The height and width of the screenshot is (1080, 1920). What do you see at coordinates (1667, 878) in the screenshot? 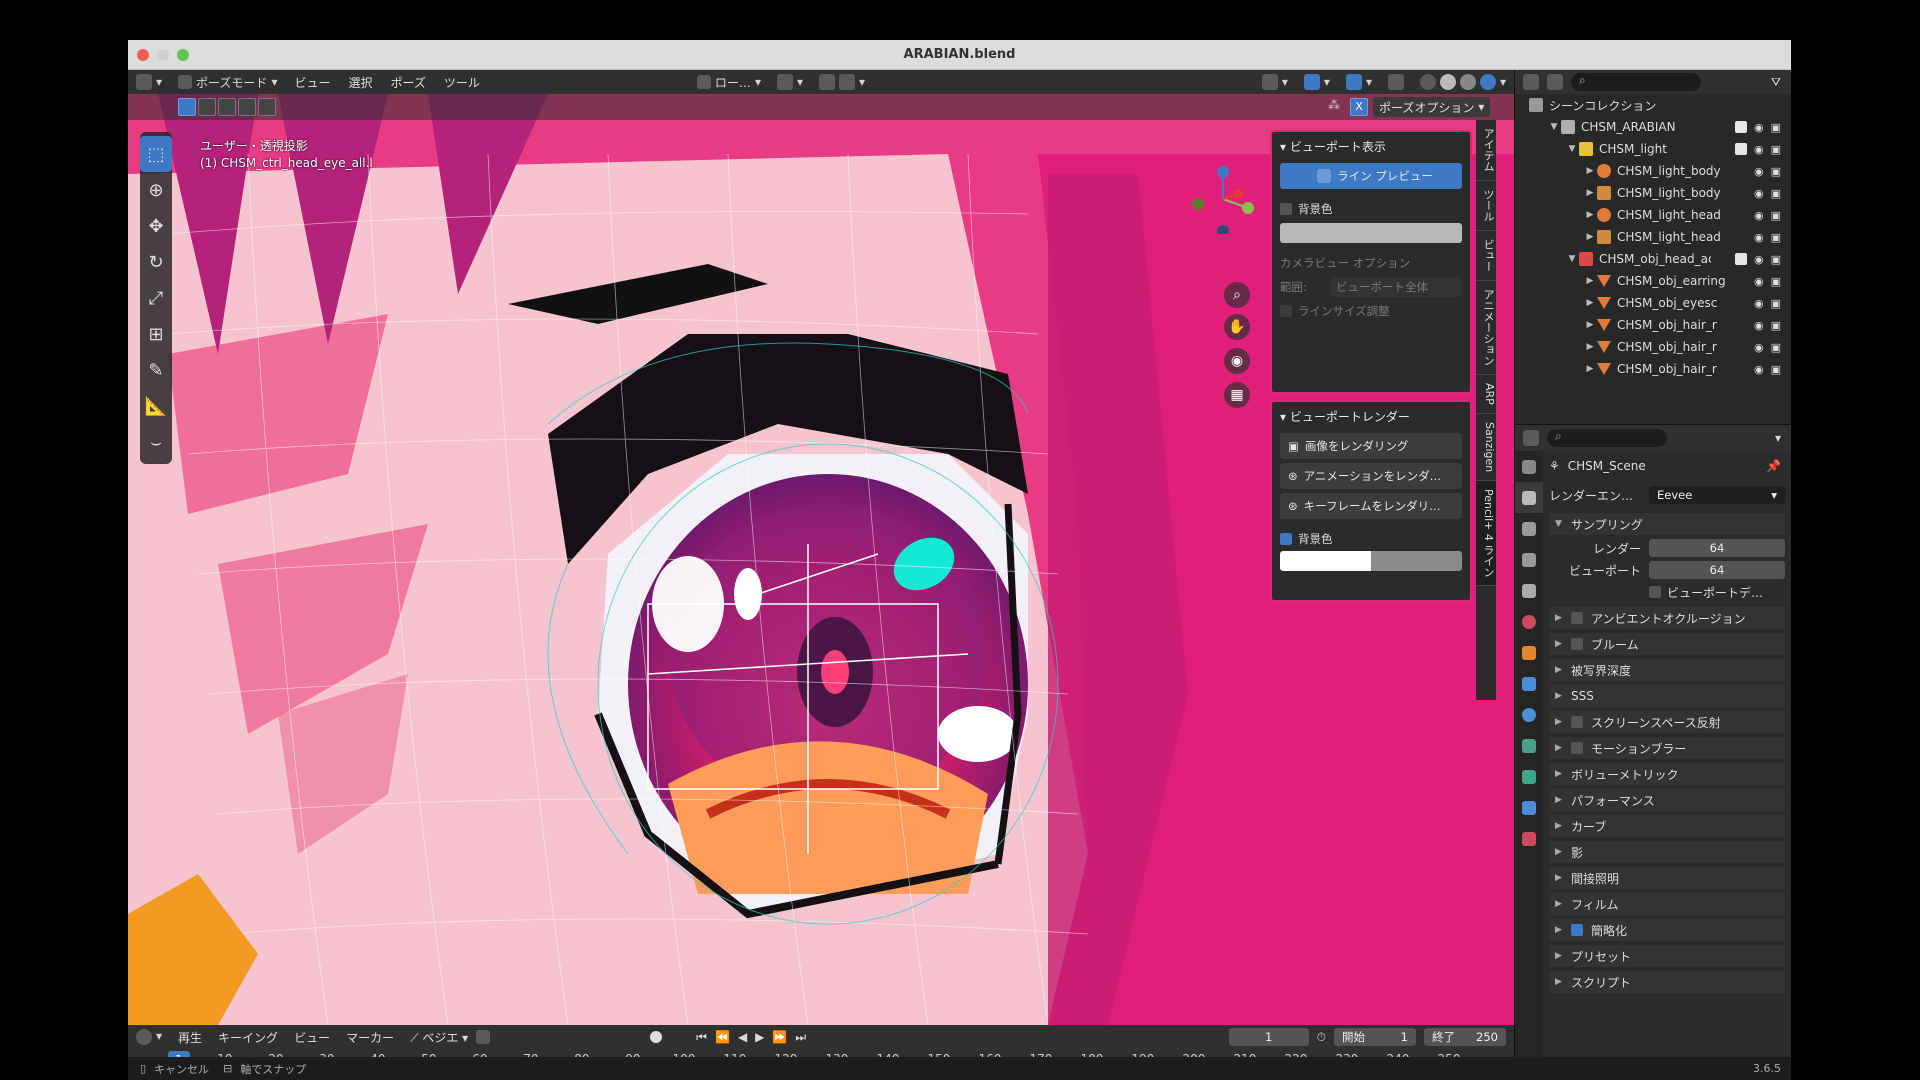
I see `render-section-header: ▶ 間接照明` at bounding box center [1667, 878].